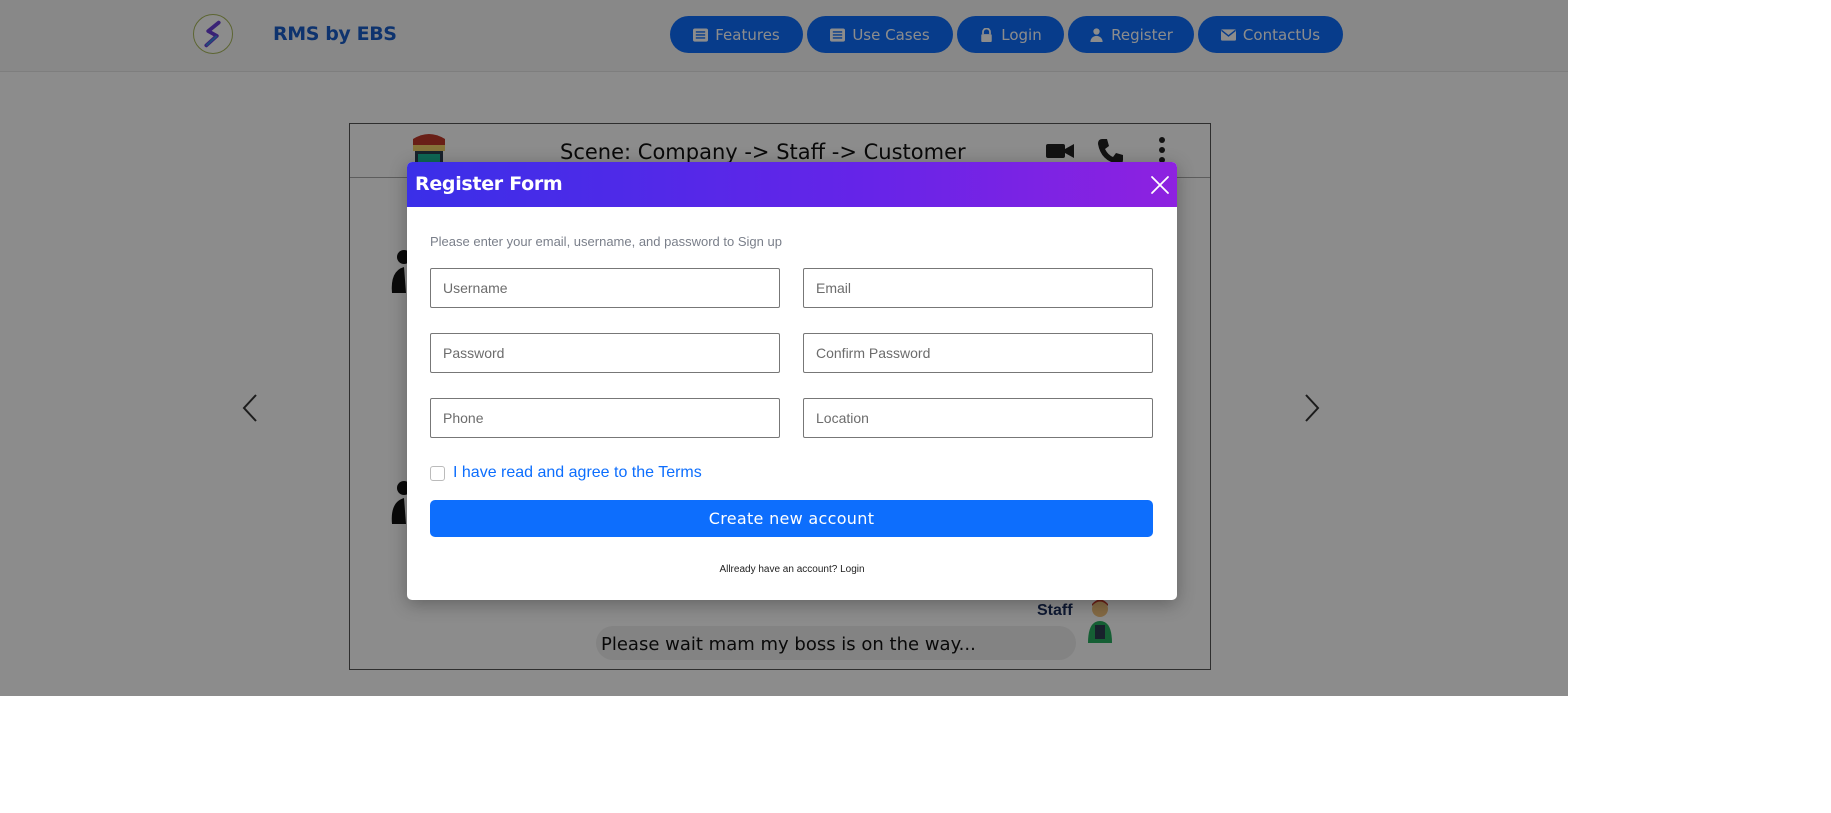  I want to click on password-field, so click(605, 353).